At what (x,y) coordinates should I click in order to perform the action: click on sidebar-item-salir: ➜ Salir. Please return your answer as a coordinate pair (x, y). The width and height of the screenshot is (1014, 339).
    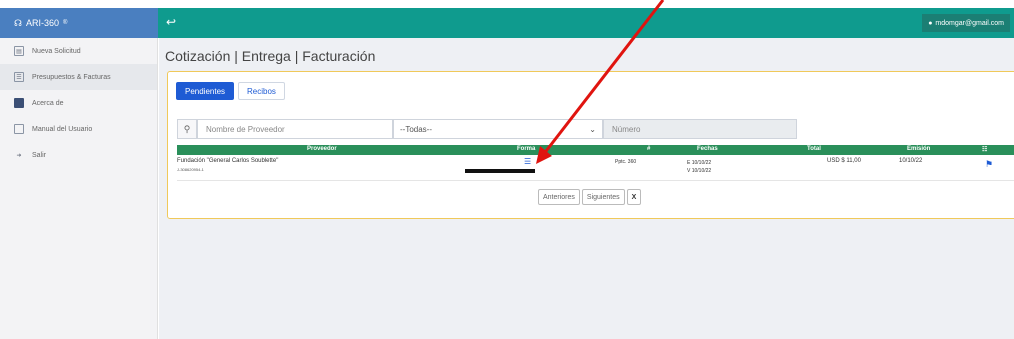
    Looking at the image, I should click on (78, 155).